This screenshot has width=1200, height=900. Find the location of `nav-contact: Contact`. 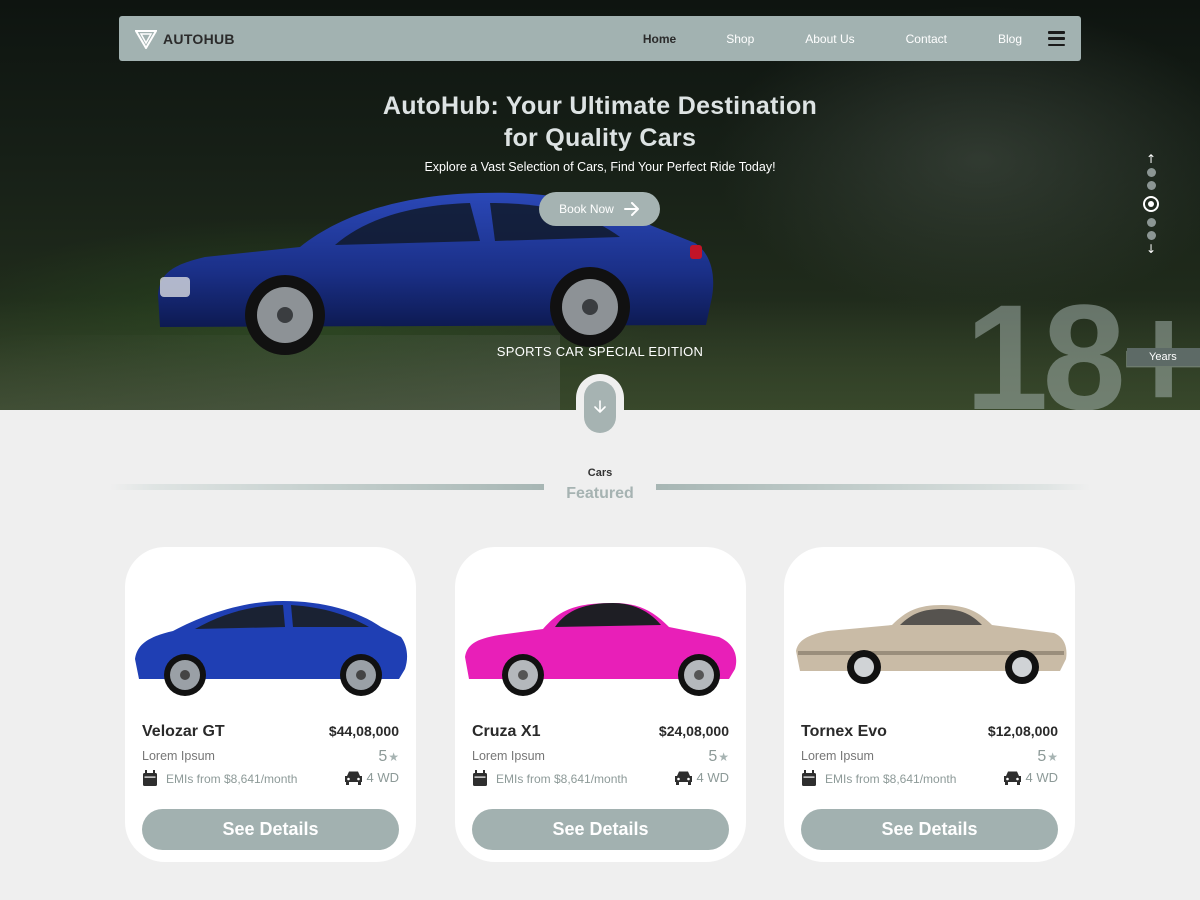

nav-contact: Contact is located at coordinates (926, 39).